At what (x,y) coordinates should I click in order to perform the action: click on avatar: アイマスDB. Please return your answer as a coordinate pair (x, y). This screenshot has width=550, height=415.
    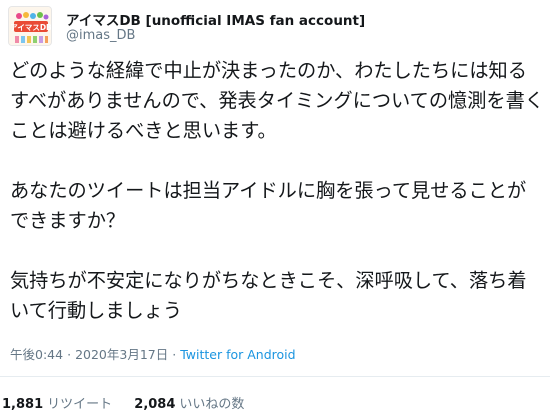
    Looking at the image, I should click on (30, 26).